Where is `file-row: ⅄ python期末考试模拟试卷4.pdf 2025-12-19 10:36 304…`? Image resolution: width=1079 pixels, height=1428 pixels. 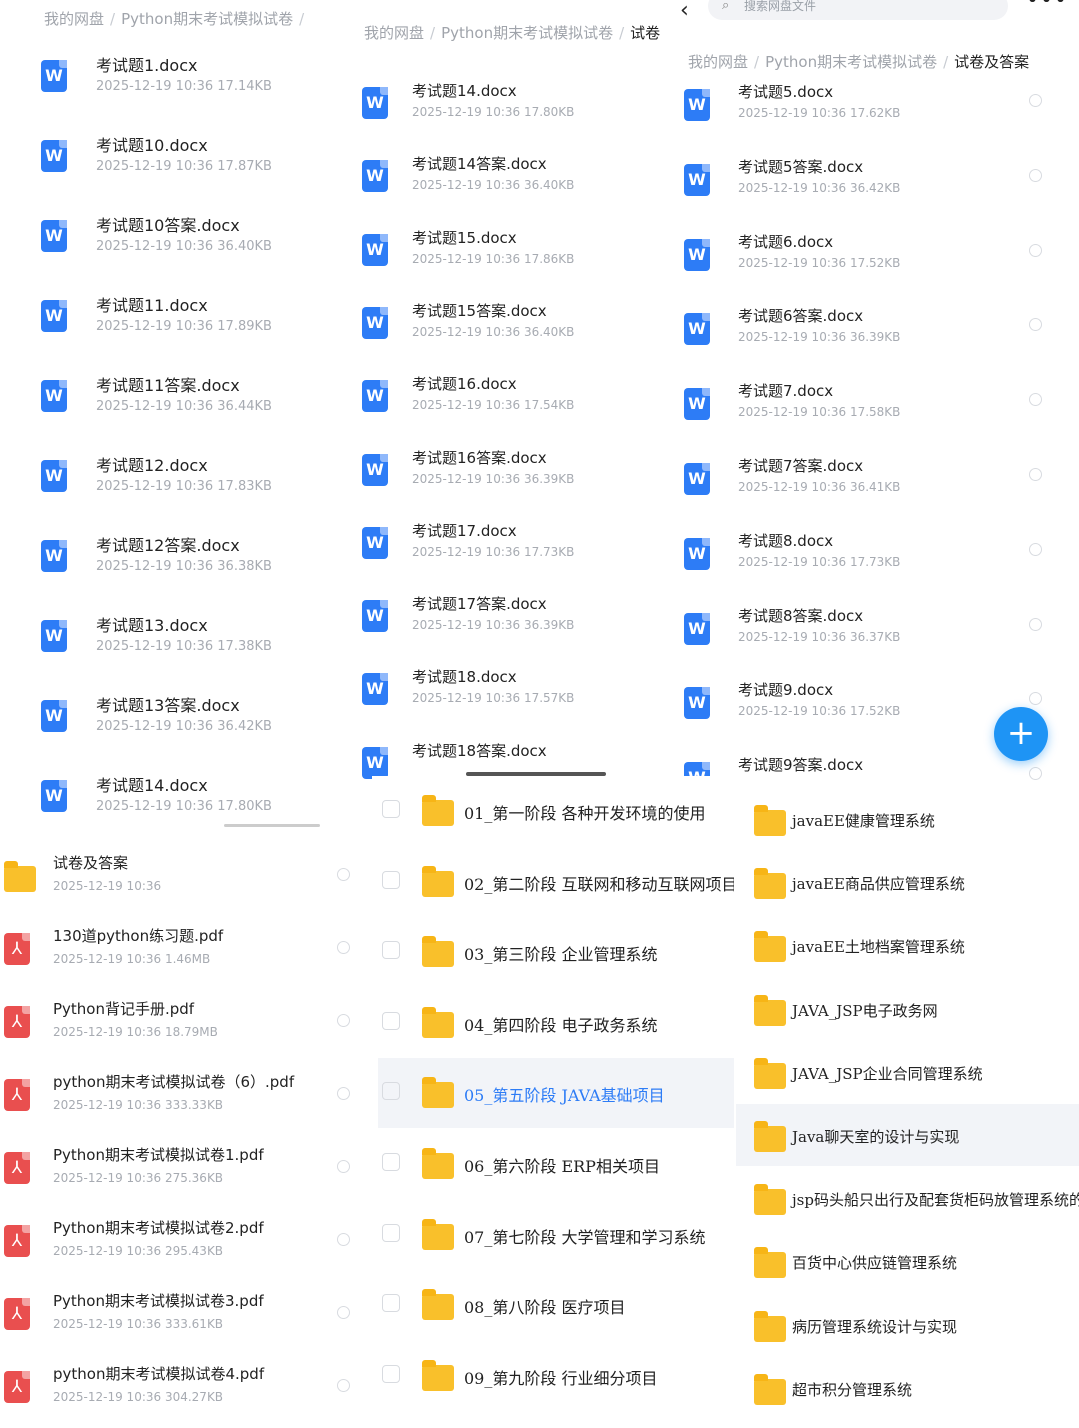
file-row: ⅄ python期末考试模拟试卷4.pdf 2025-12-19 10:36 304… is located at coordinates (186, 1388).